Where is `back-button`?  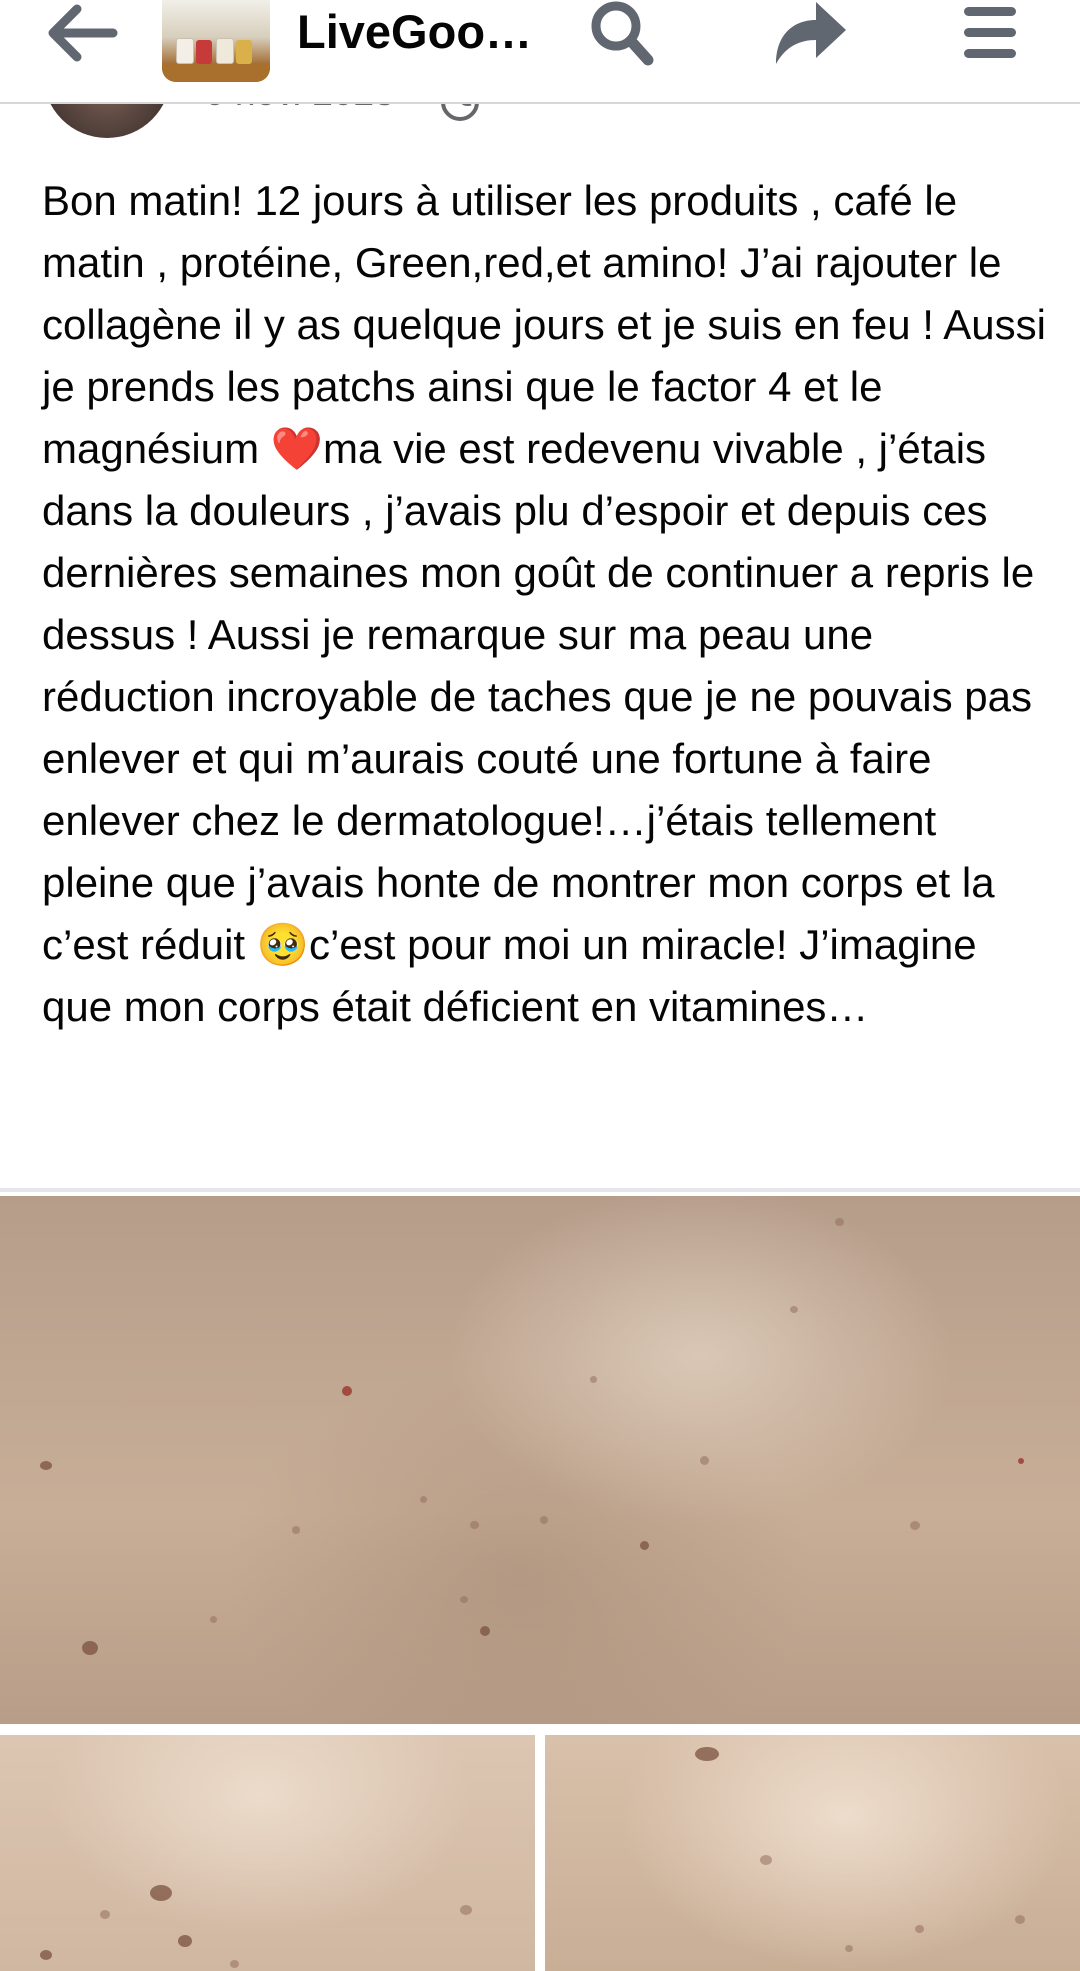
back-button is located at coordinates (81, 33).